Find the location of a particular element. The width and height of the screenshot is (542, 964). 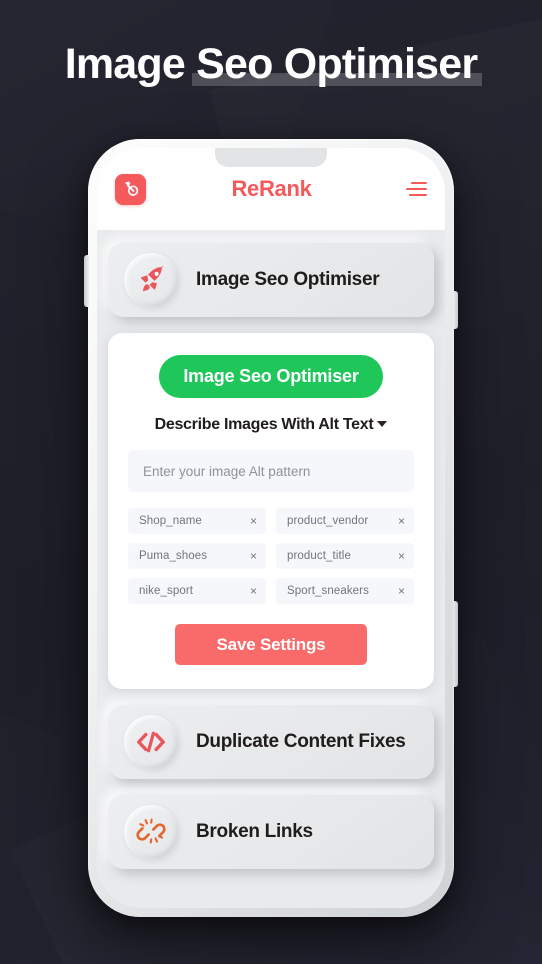

phone-notch is located at coordinates (271, 157).